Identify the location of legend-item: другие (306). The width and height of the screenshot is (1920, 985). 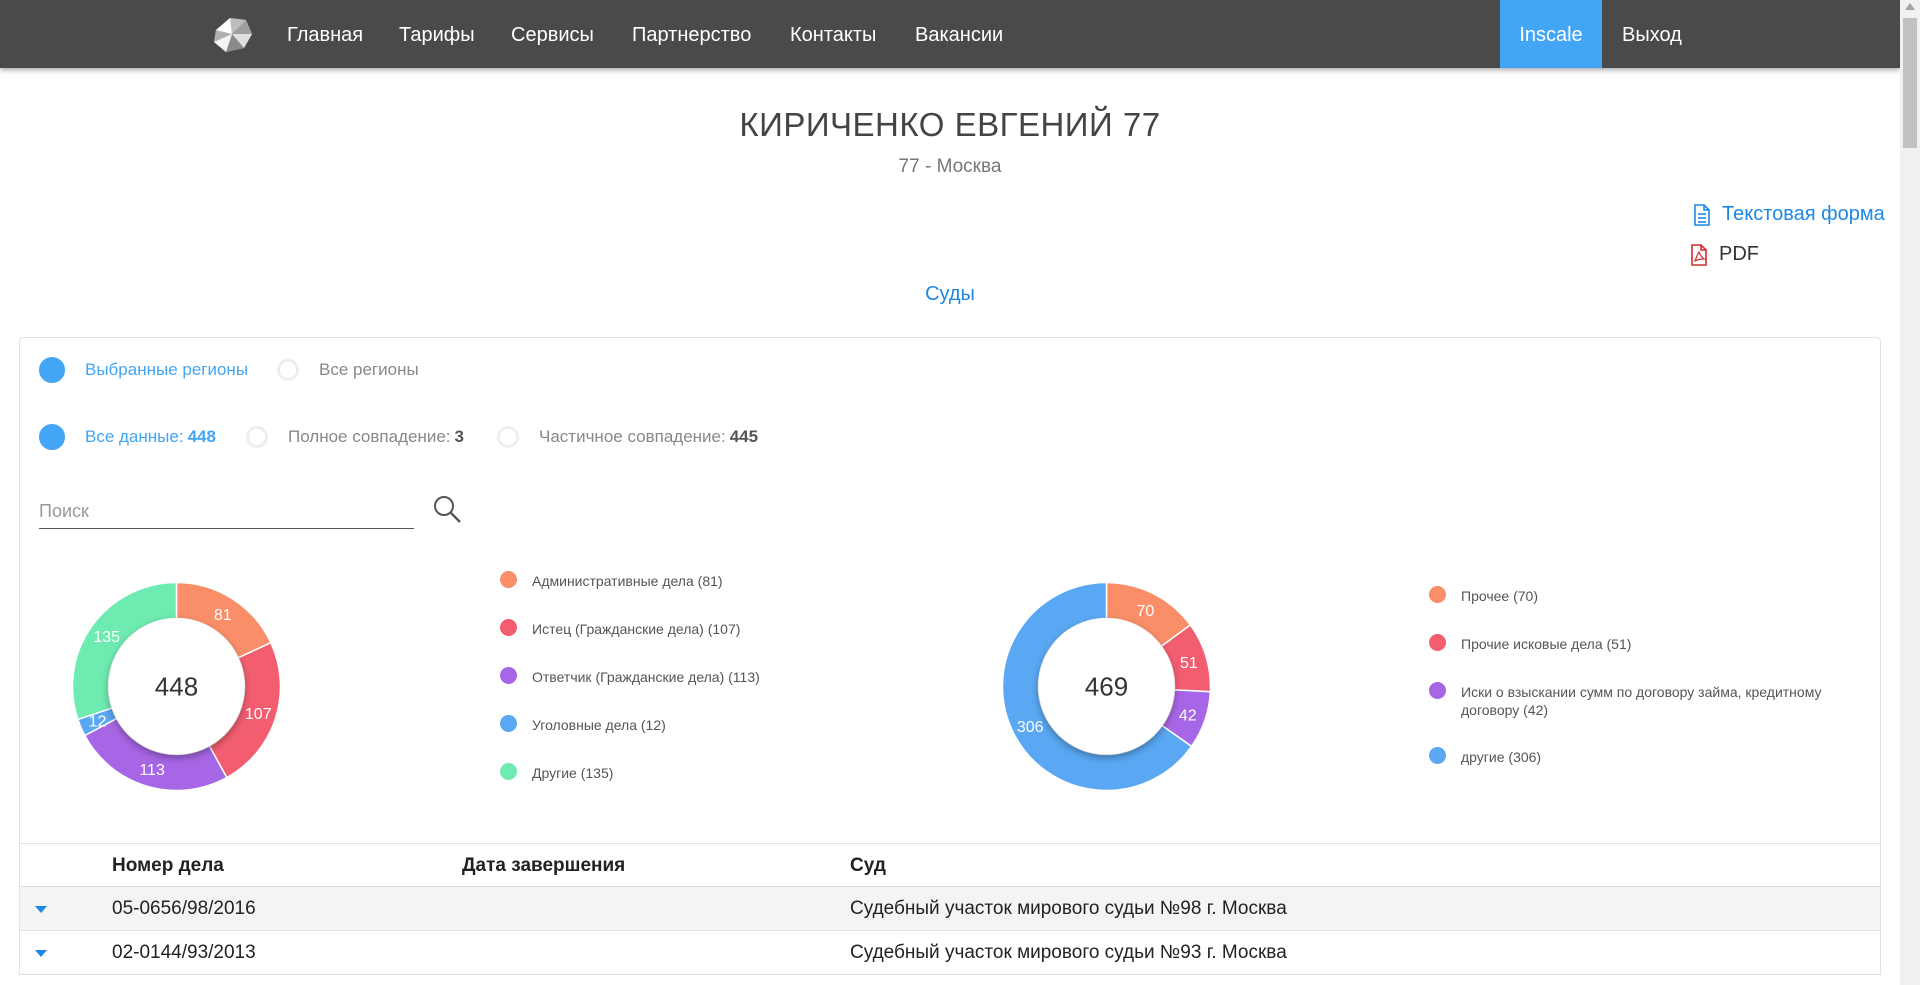
(1644, 756).